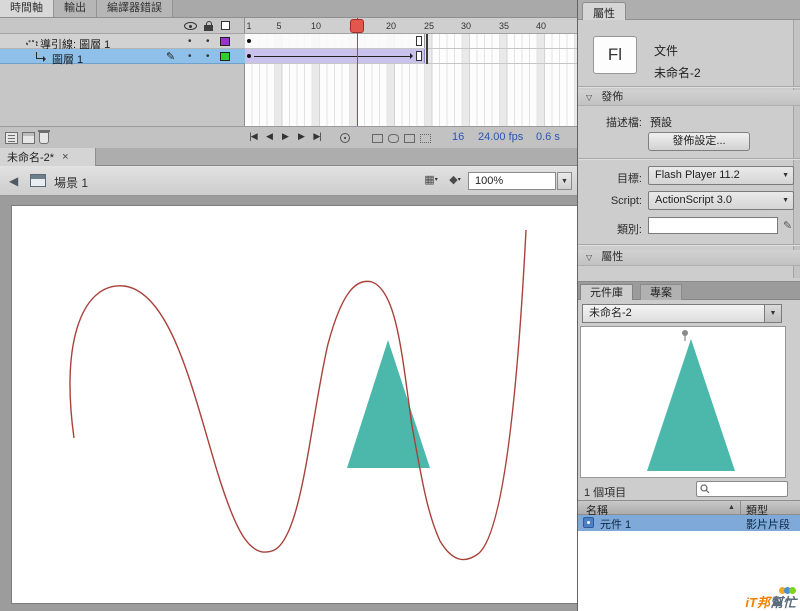 The image size is (800, 611). I want to click on properties-section-header: ▽ 屬性, so click(689, 258).